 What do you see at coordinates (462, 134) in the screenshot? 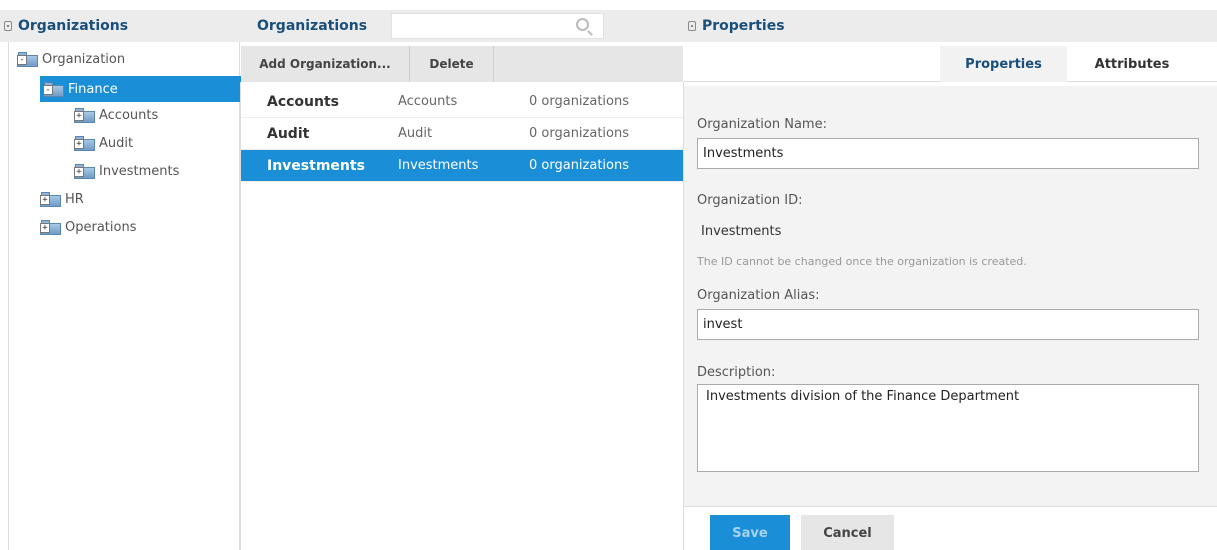
I see `list-row-audit: Audit Audit 0 organizations` at bounding box center [462, 134].